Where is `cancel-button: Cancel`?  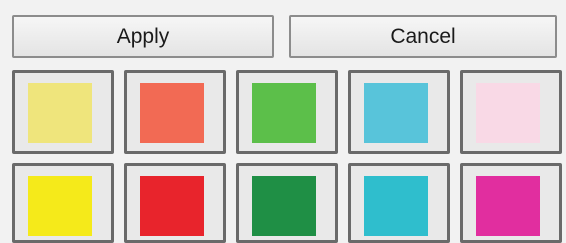
cancel-button: Cancel is located at coordinates (423, 36).